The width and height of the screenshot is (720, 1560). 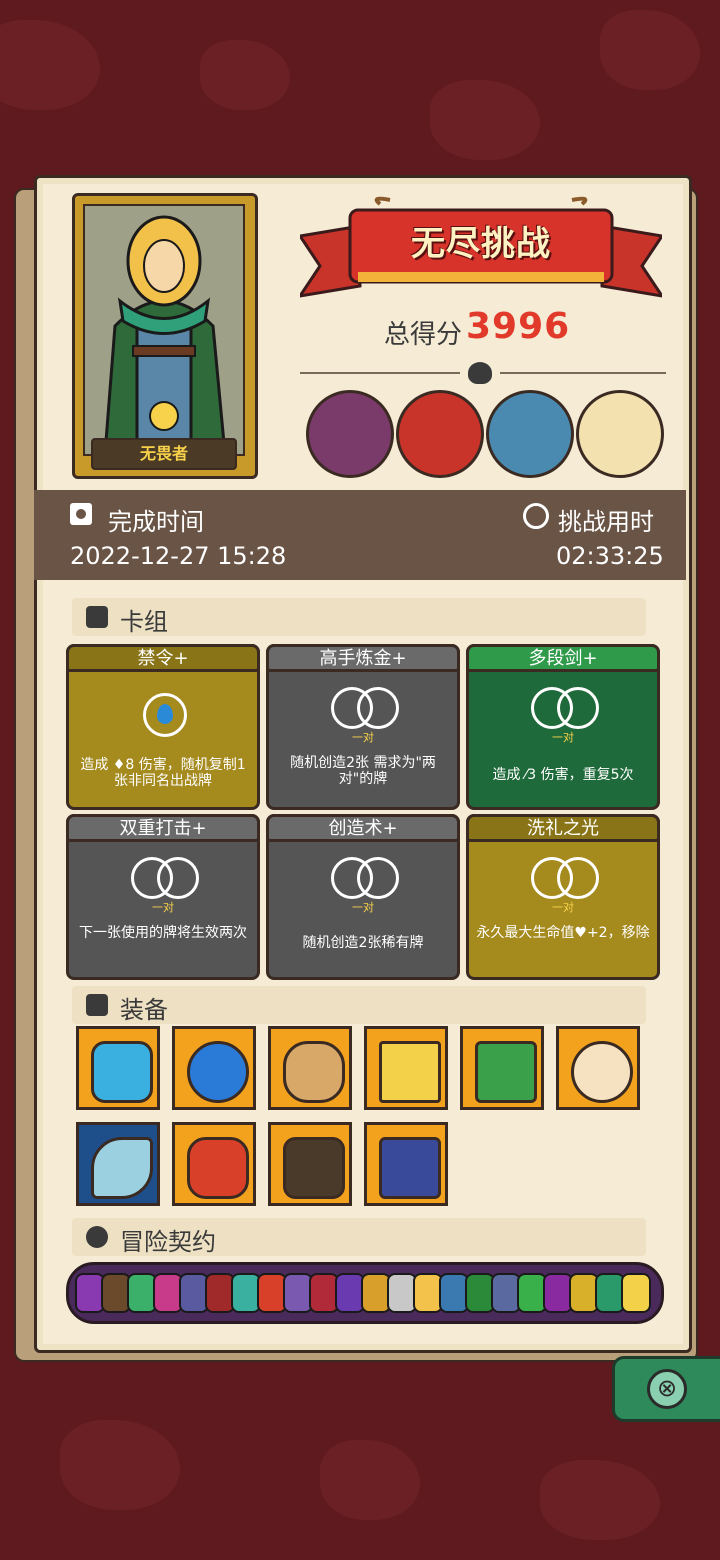 I want to click on hero-name: 无畏者, so click(x=164, y=454).